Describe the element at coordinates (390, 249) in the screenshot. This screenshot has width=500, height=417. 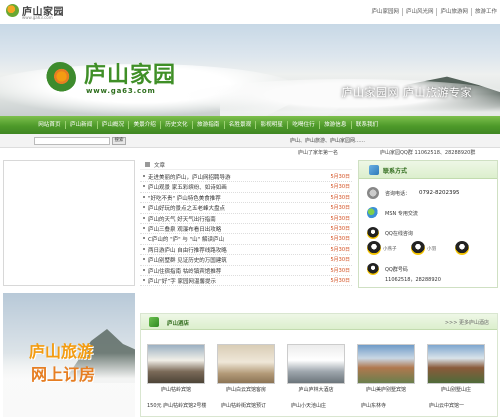
I see `qq-name: 小燕子` at that location.